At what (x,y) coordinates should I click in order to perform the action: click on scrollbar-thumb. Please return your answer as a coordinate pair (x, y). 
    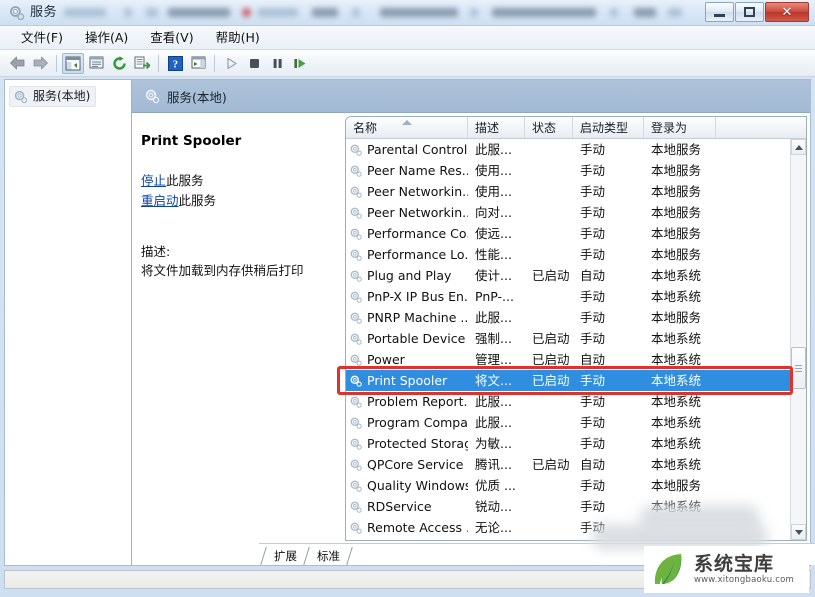
    Looking at the image, I should click on (798, 368).